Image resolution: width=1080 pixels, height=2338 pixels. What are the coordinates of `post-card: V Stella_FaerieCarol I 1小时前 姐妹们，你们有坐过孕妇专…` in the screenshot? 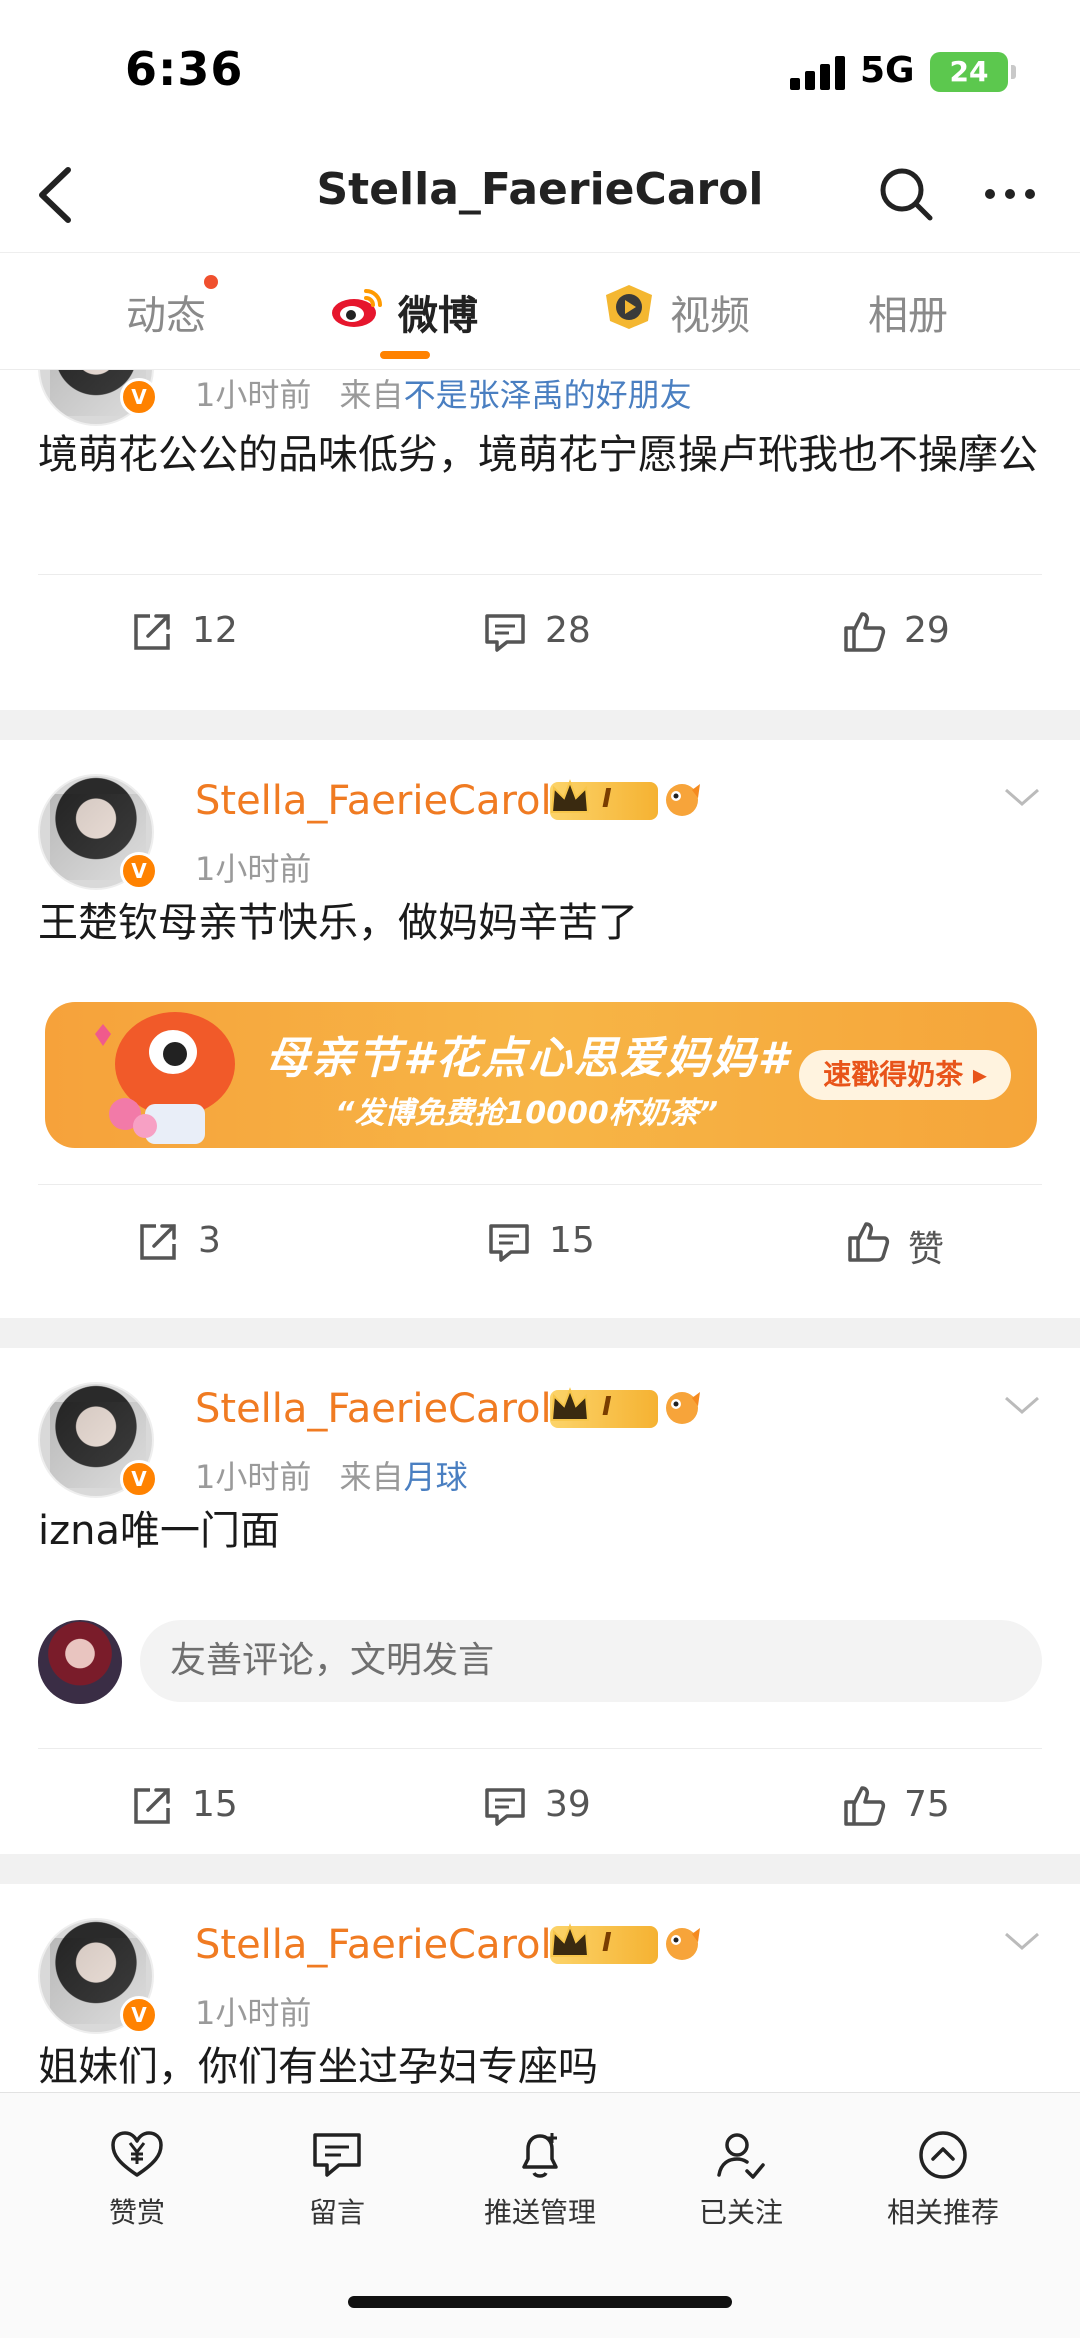 It's located at (540, 1987).